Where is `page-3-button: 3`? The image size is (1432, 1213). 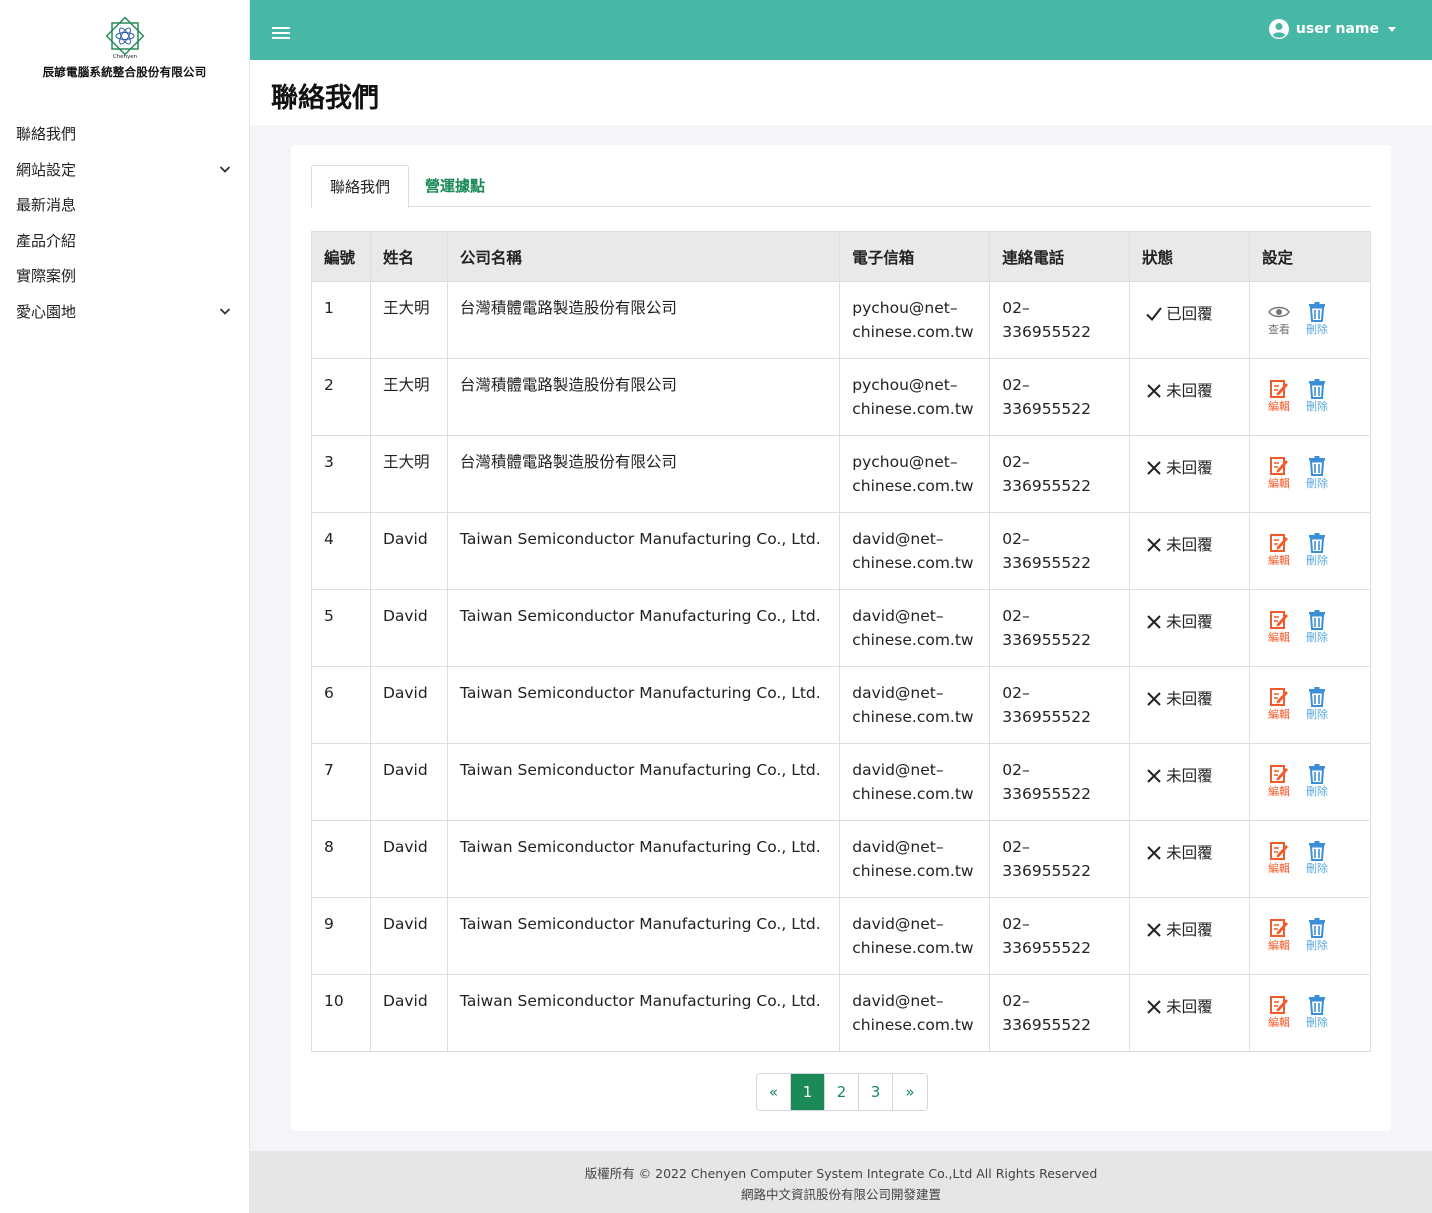
page-3-button: 3 is located at coordinates (876, 1092).